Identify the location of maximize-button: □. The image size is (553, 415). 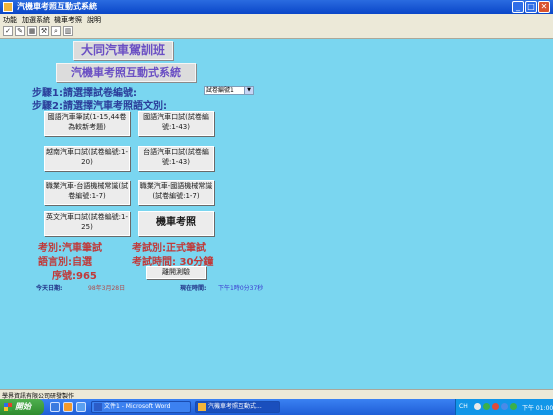
(531, 7).